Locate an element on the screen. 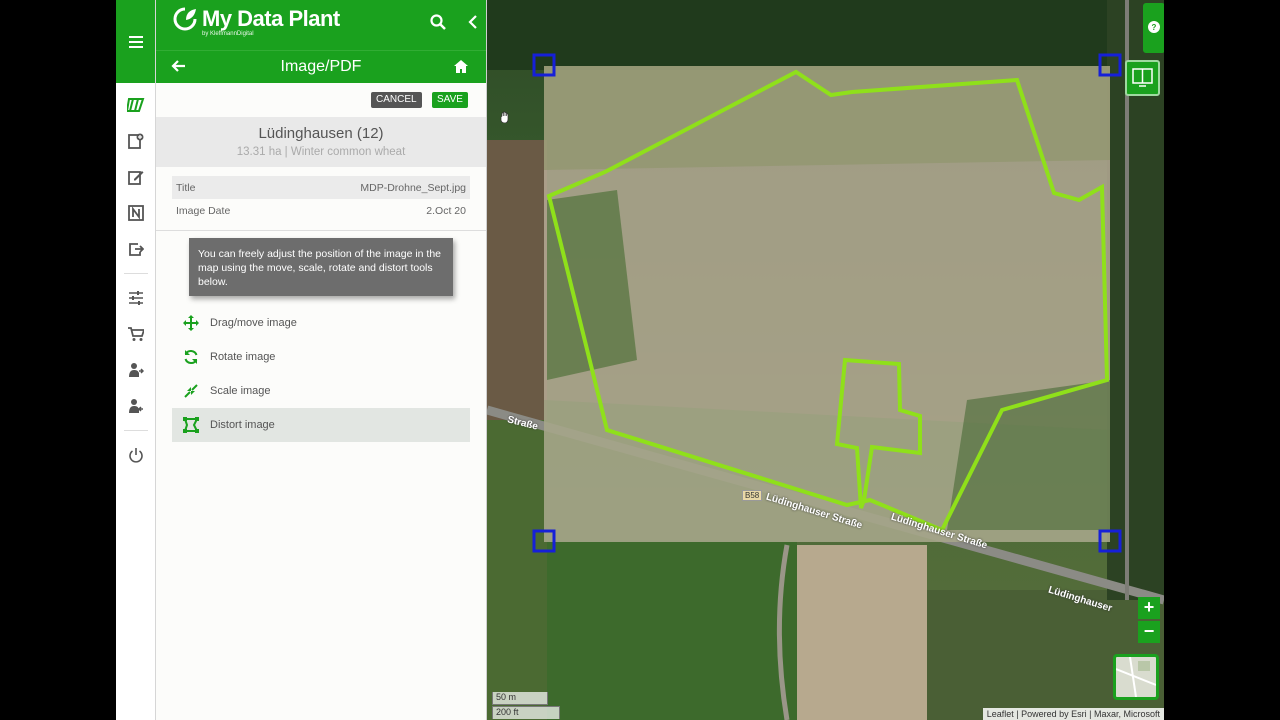 The image size is (1280, 720). export-icon is located at coordinates (136, 249).